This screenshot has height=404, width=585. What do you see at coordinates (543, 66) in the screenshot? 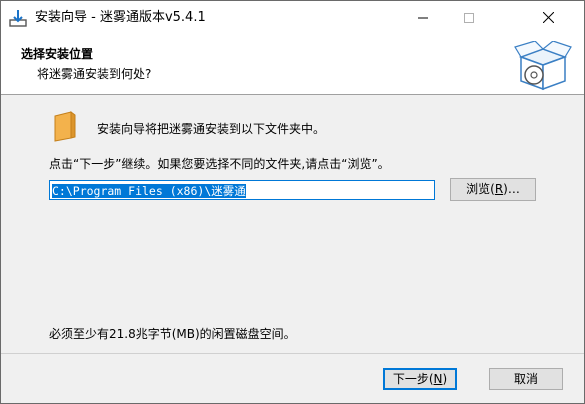
I see `package-box-icon` at bounding box center [543, 66].